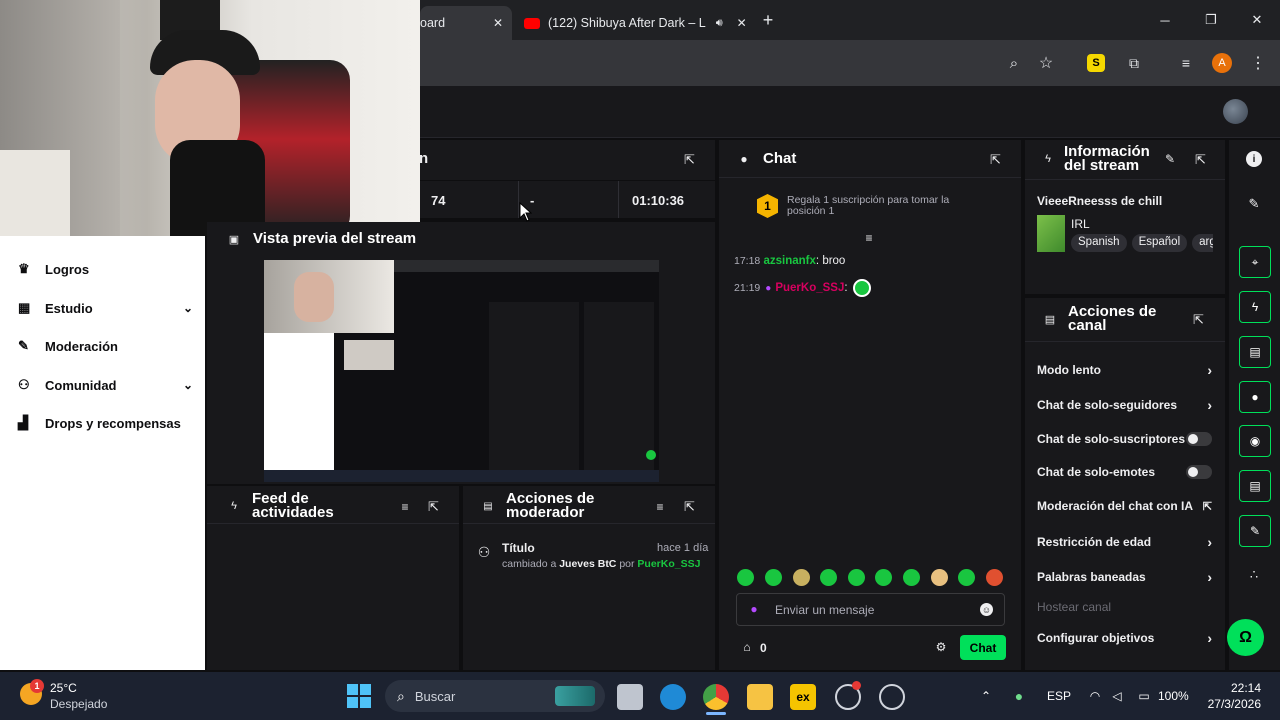 This screenshot has width=1280, height=720. I want to click on chevron-up-icon: ⌃, so click(986, 696).